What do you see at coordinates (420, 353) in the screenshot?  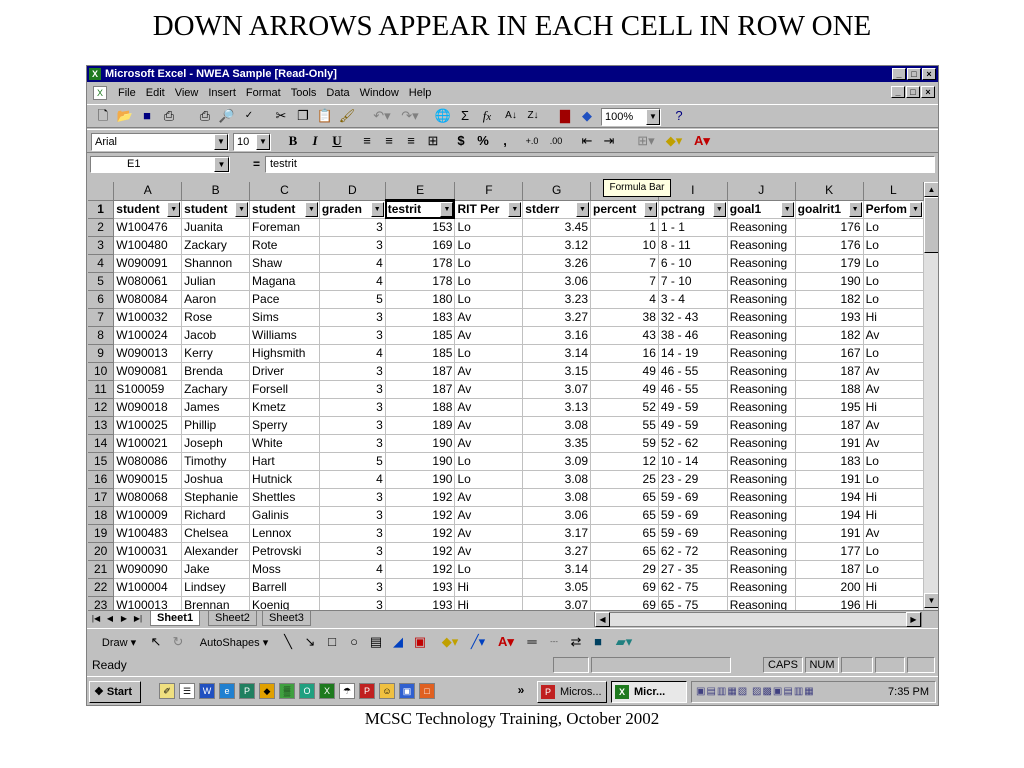 I see `table-cell: 185` at bounding box center [420, 353].